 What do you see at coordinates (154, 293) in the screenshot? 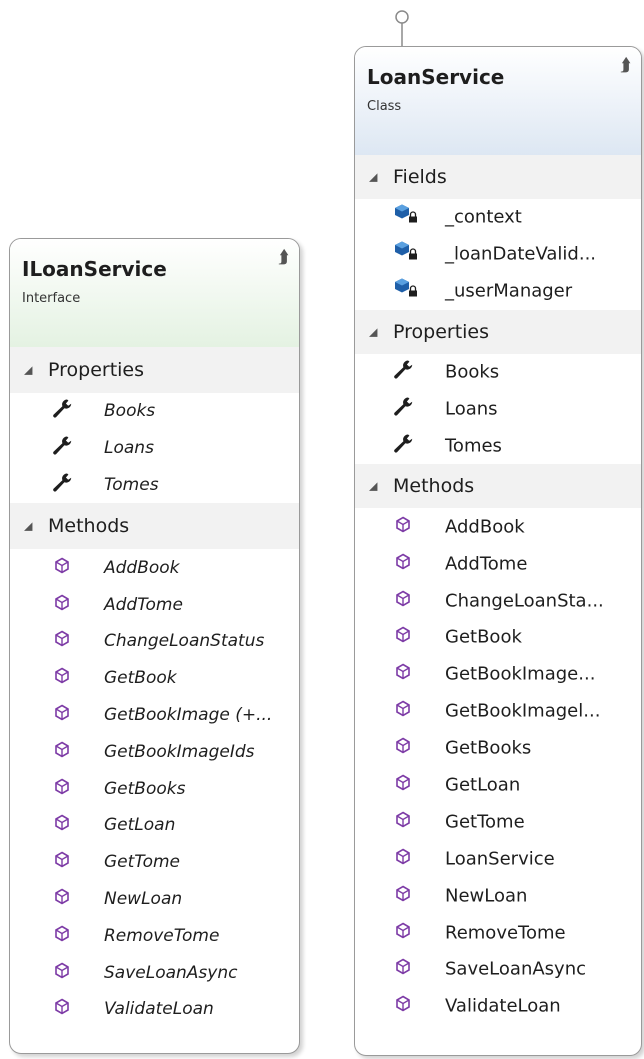
I see `interface-header: ILoanService Interface ⮭` at bounding box center [154, 293].